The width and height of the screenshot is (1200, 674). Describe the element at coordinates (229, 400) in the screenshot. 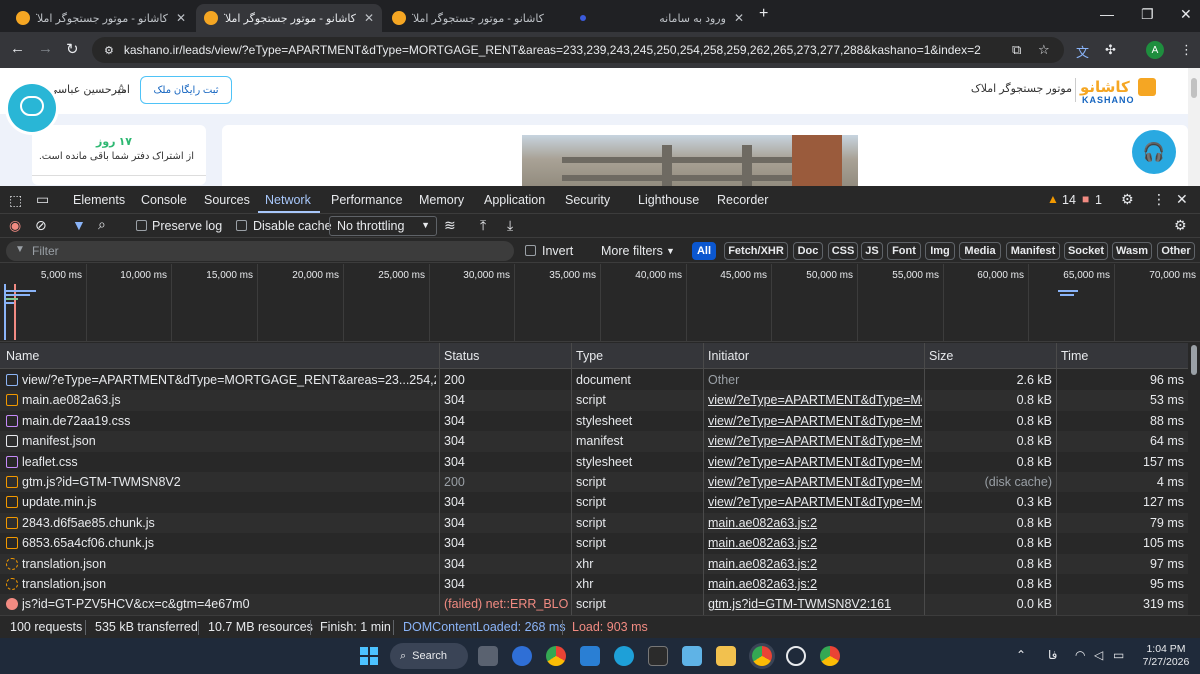

I see `request-name: main.ae082a63.js` at that location.